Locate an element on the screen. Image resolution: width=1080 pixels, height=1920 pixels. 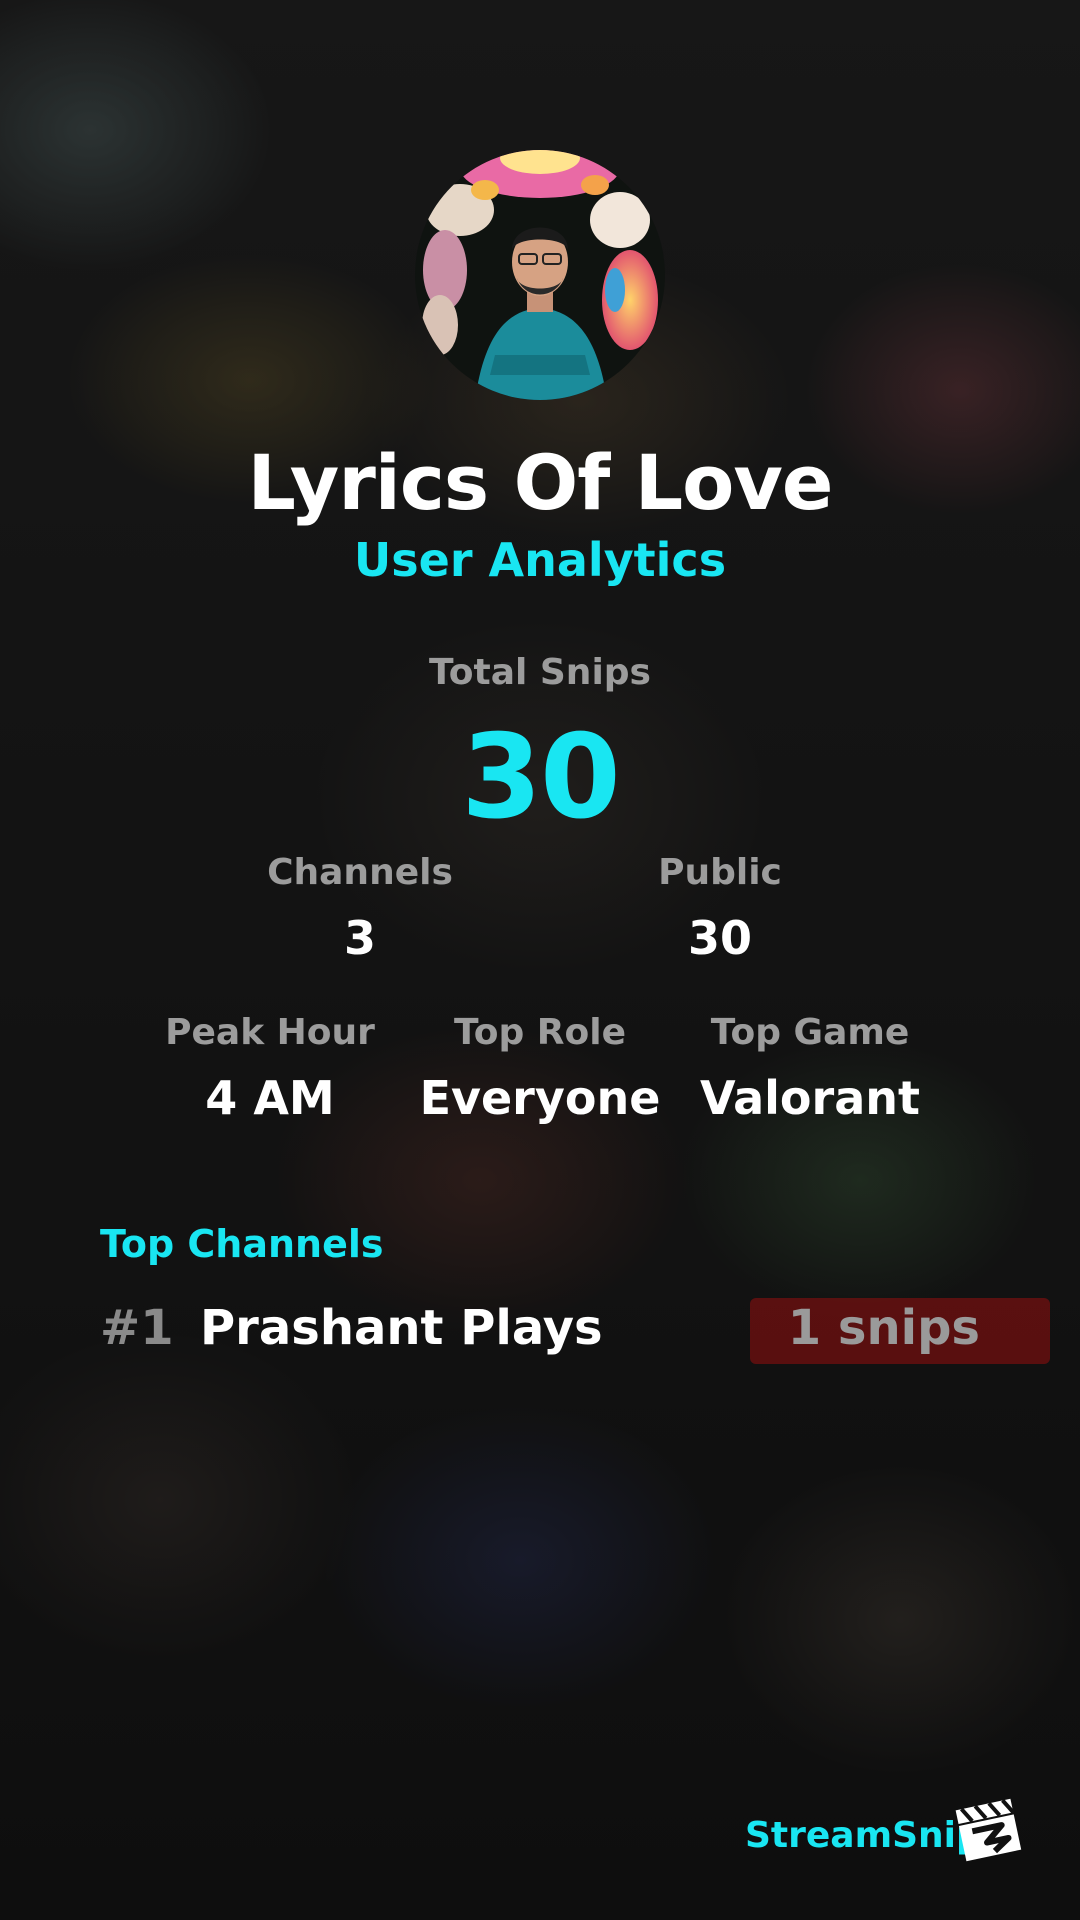
stat-public: Public 30 is located at coordinates (720, 908).